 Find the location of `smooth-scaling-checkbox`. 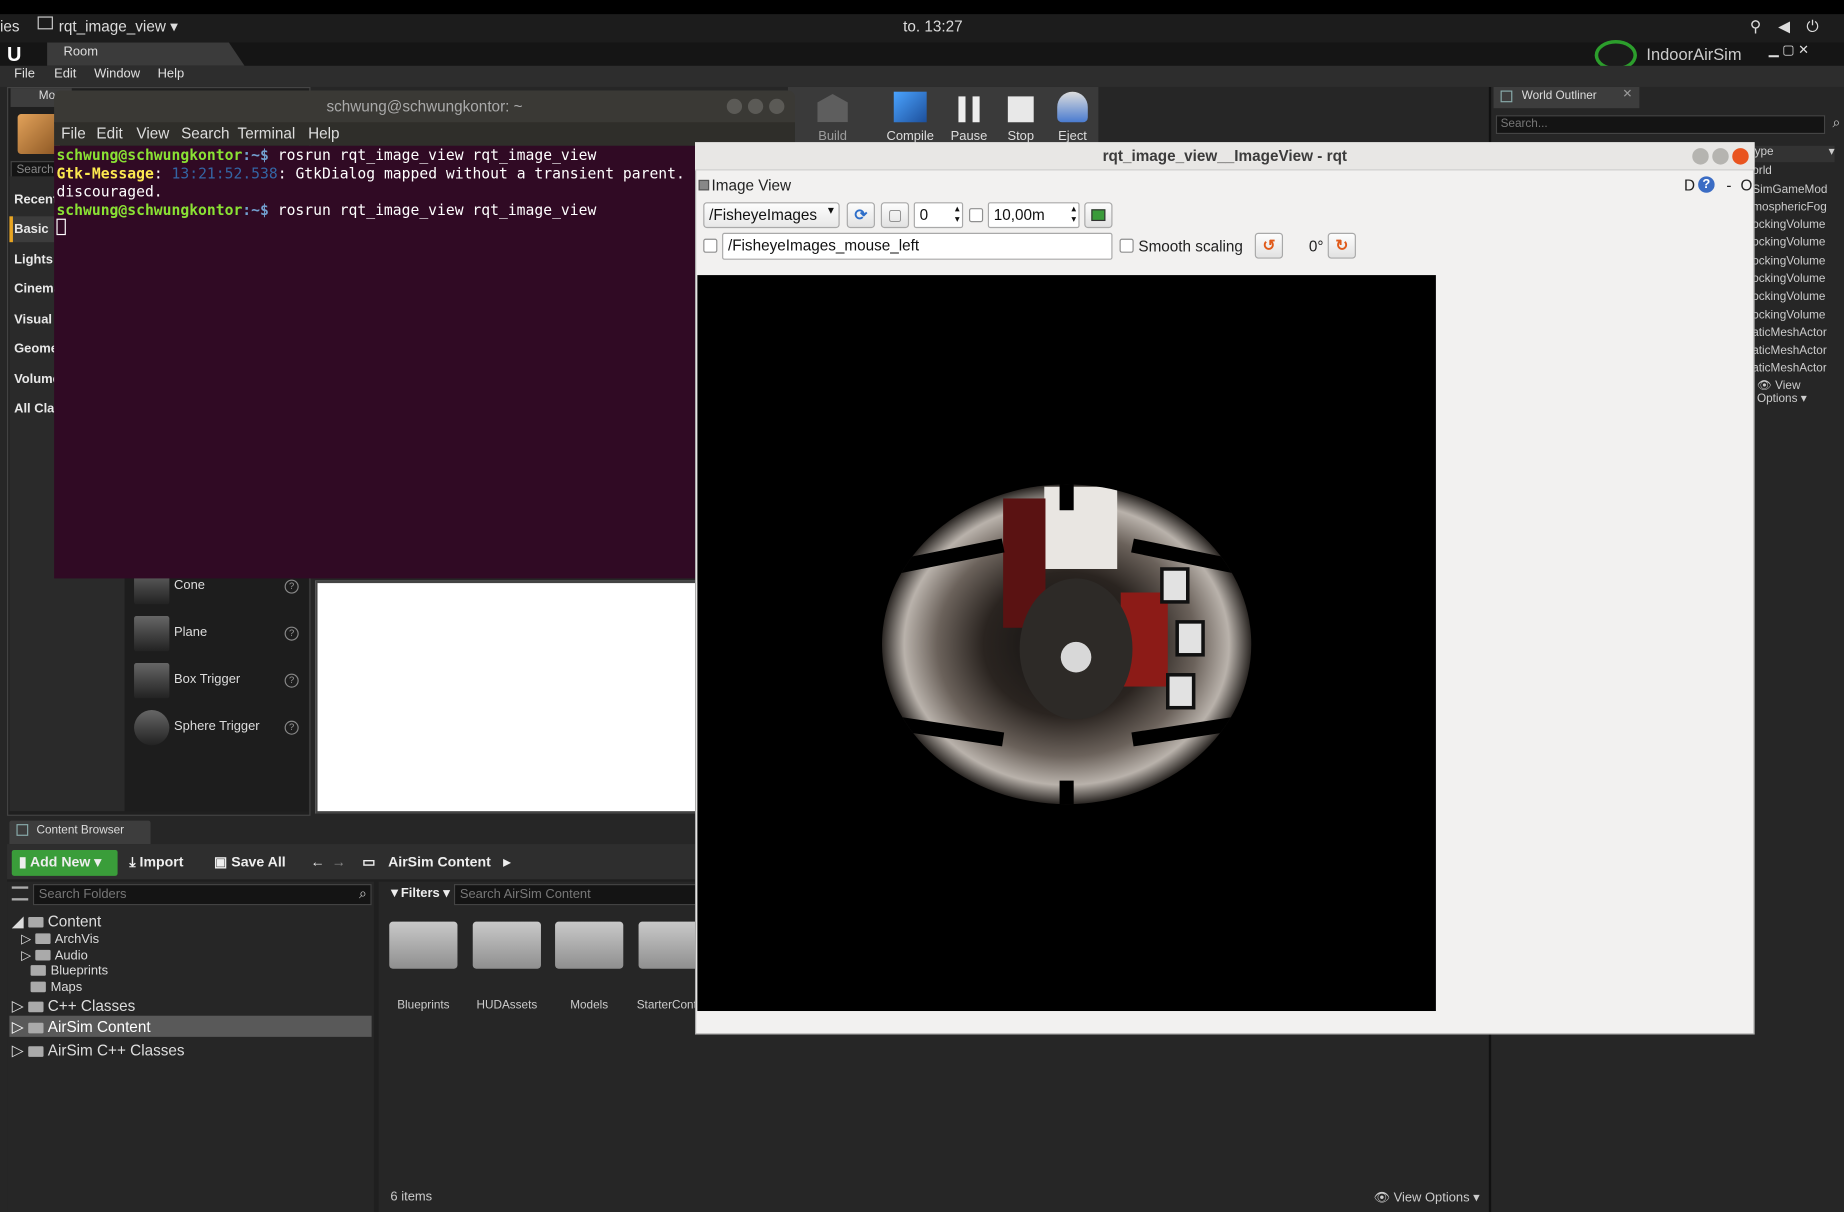

smooth-scaling-checkbox is located at coordinates (1126, 245).